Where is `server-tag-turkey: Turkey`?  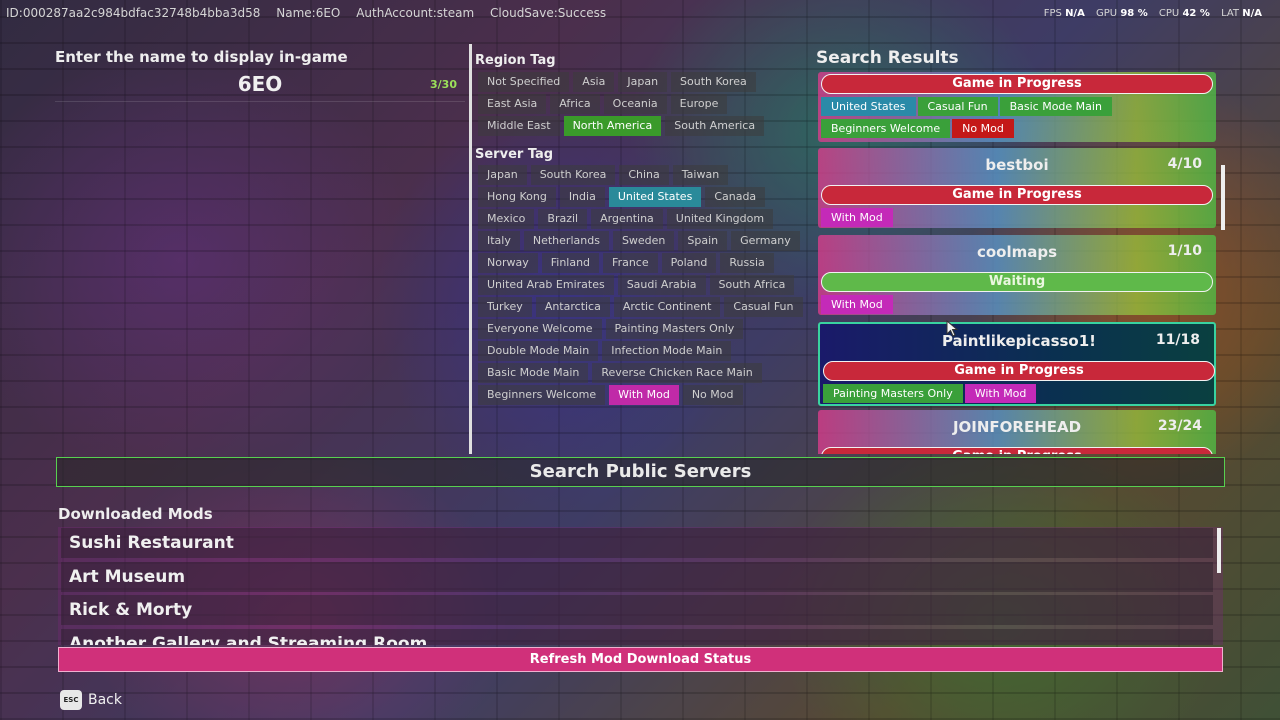
server-tag-turkey: Turkey is located at coordinates (505, 307).